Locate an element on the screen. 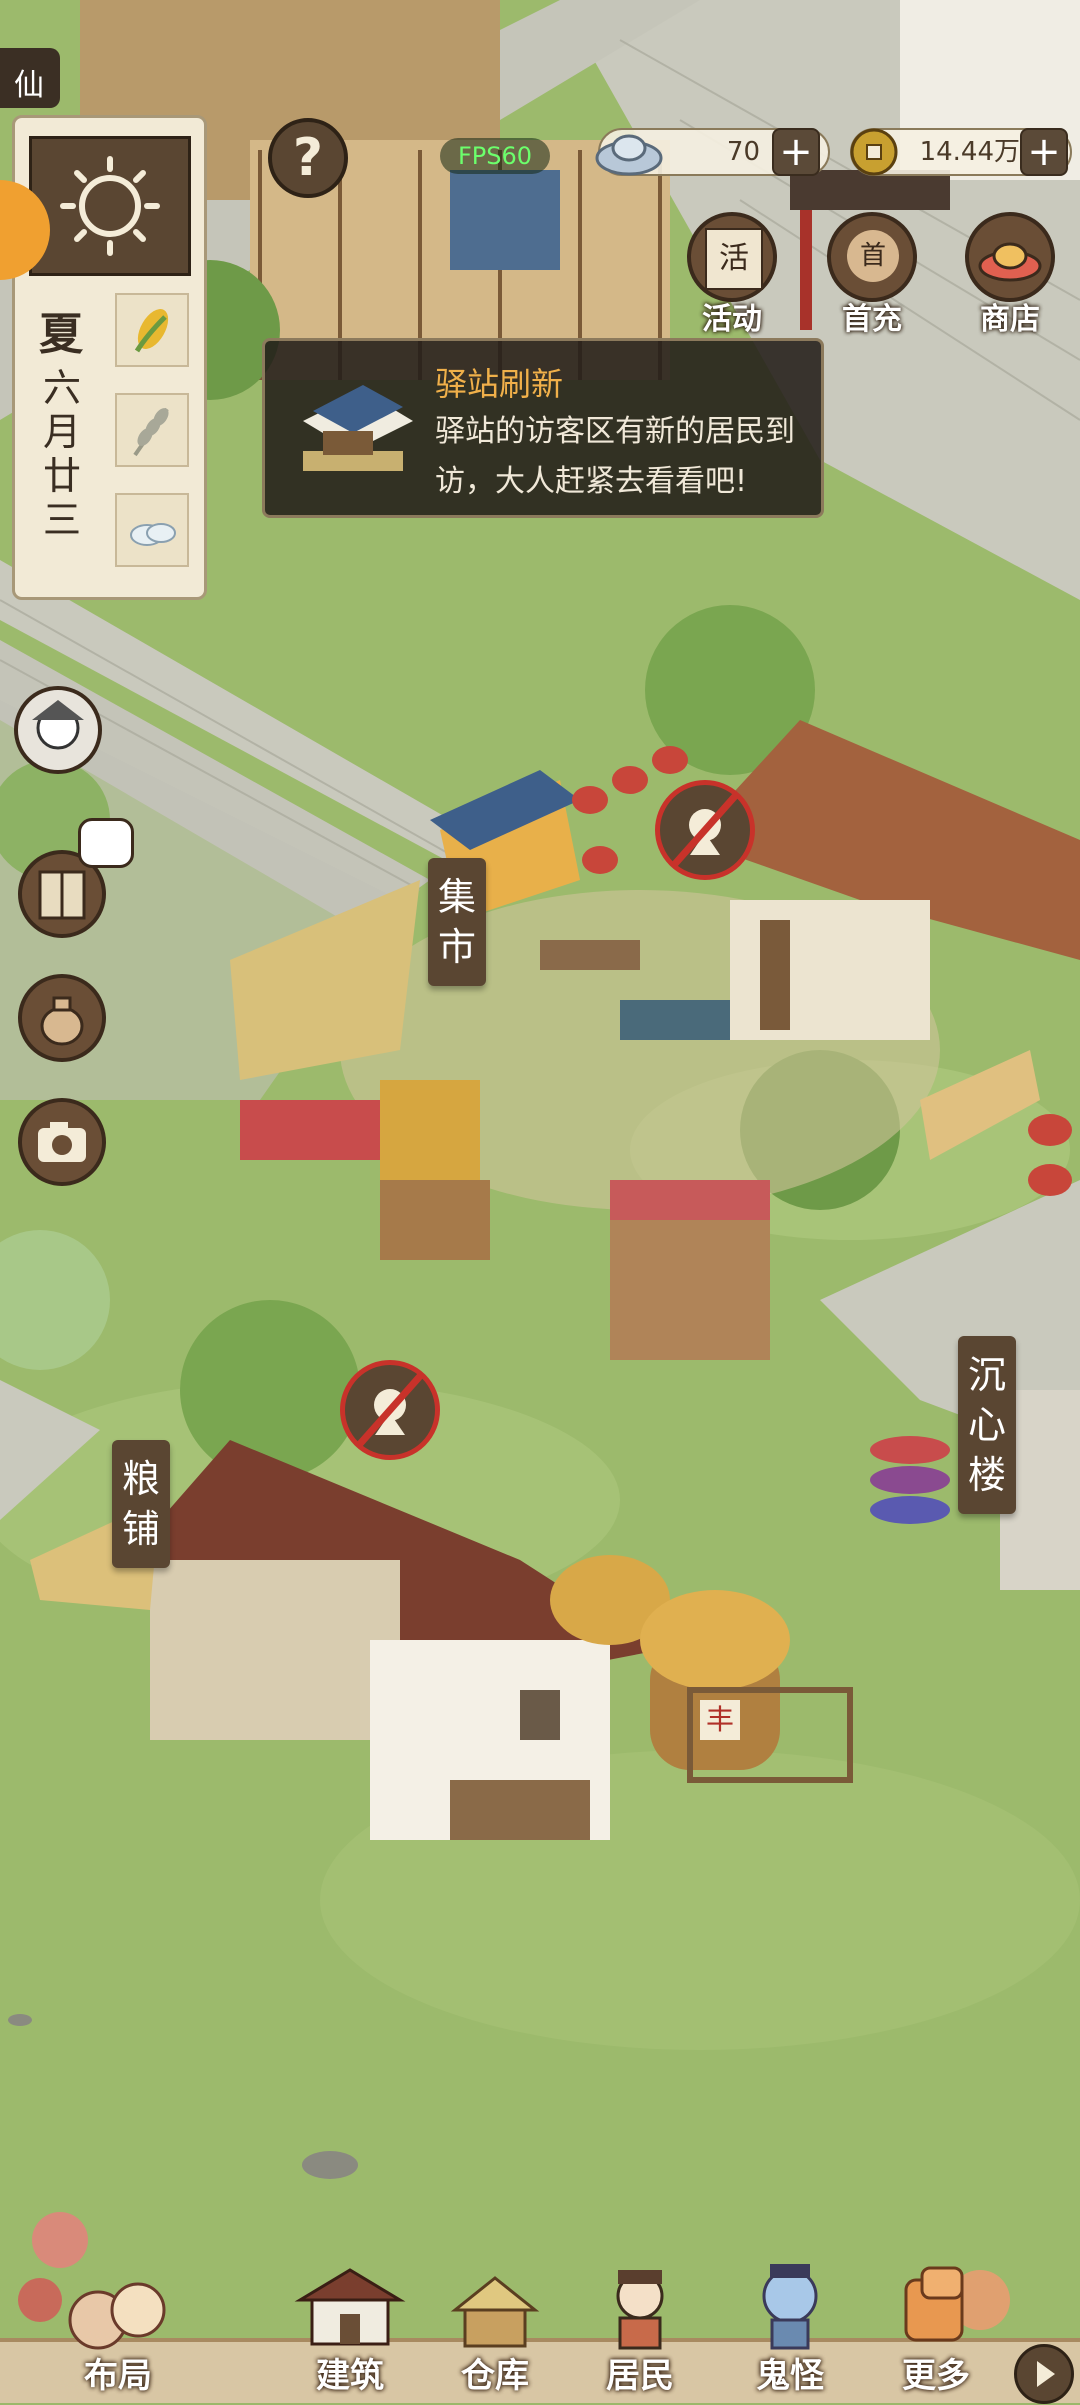 This screenshot has height=2405, width=1080. market-label: 集市 is located at coordinates (456, 922).